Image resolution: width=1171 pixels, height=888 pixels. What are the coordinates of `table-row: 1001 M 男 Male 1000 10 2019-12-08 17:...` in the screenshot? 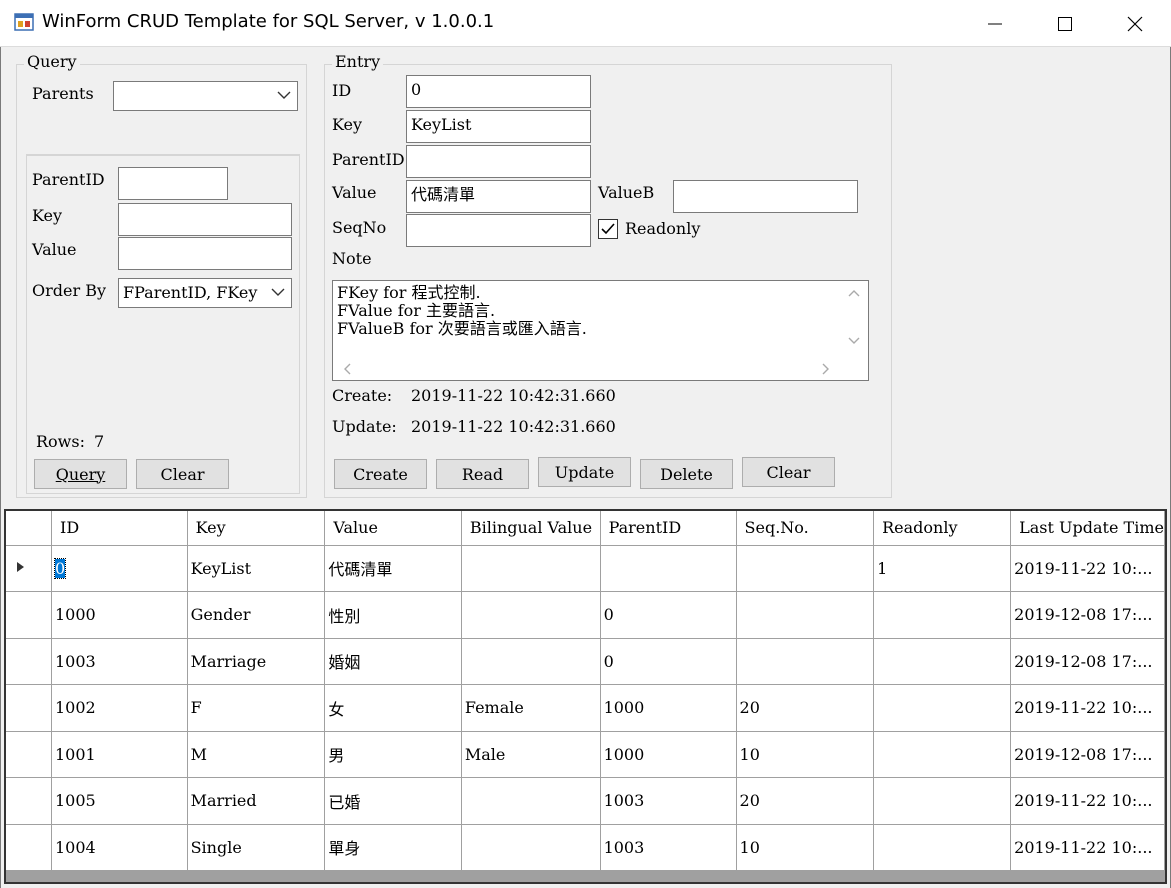 It's located at (585, 754).